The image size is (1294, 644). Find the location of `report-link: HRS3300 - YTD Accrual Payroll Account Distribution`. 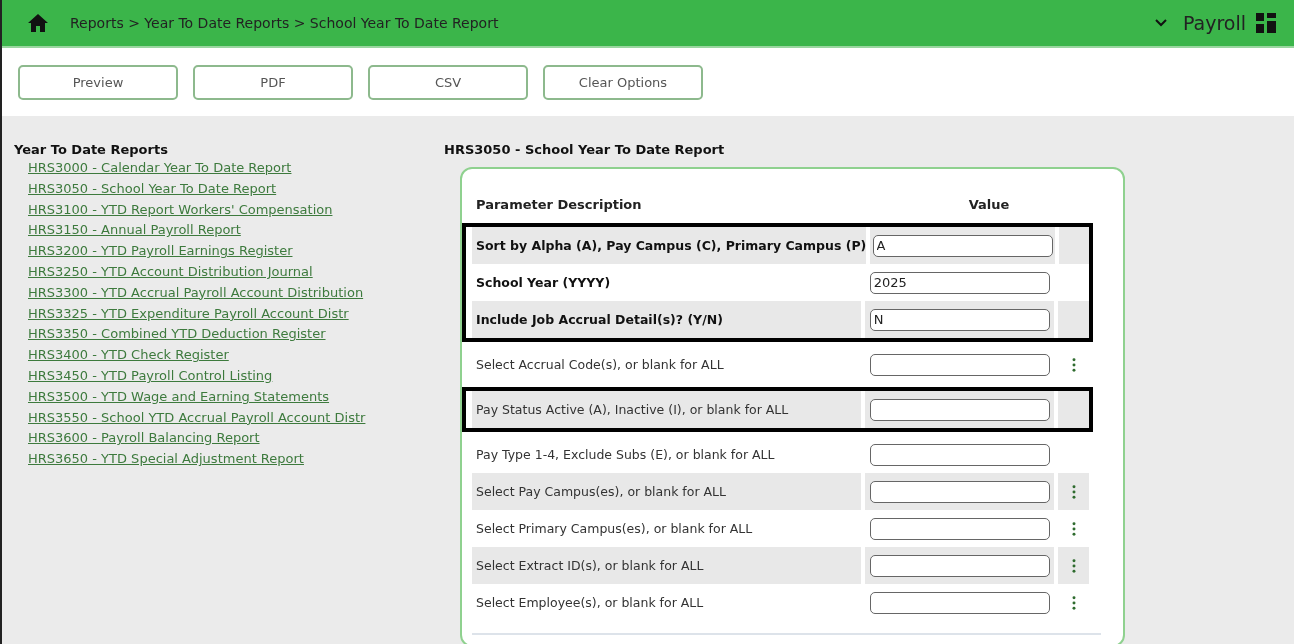

report-link: HRS3300 - YTD Accrual Payroll Account Distribution is located at coordinates (236, 293).